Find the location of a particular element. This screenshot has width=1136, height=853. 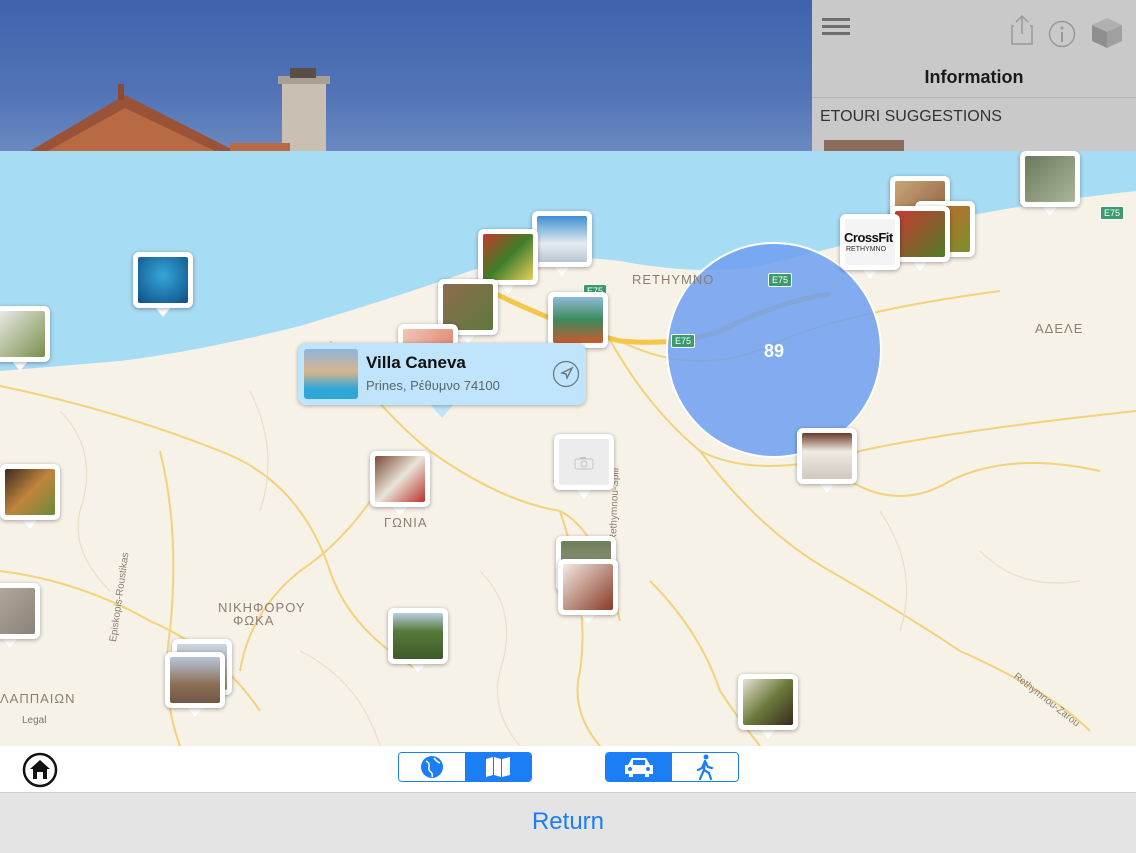

map-label-adele: ΑΔΕΛΕ is located at coordinates (1059, 328).